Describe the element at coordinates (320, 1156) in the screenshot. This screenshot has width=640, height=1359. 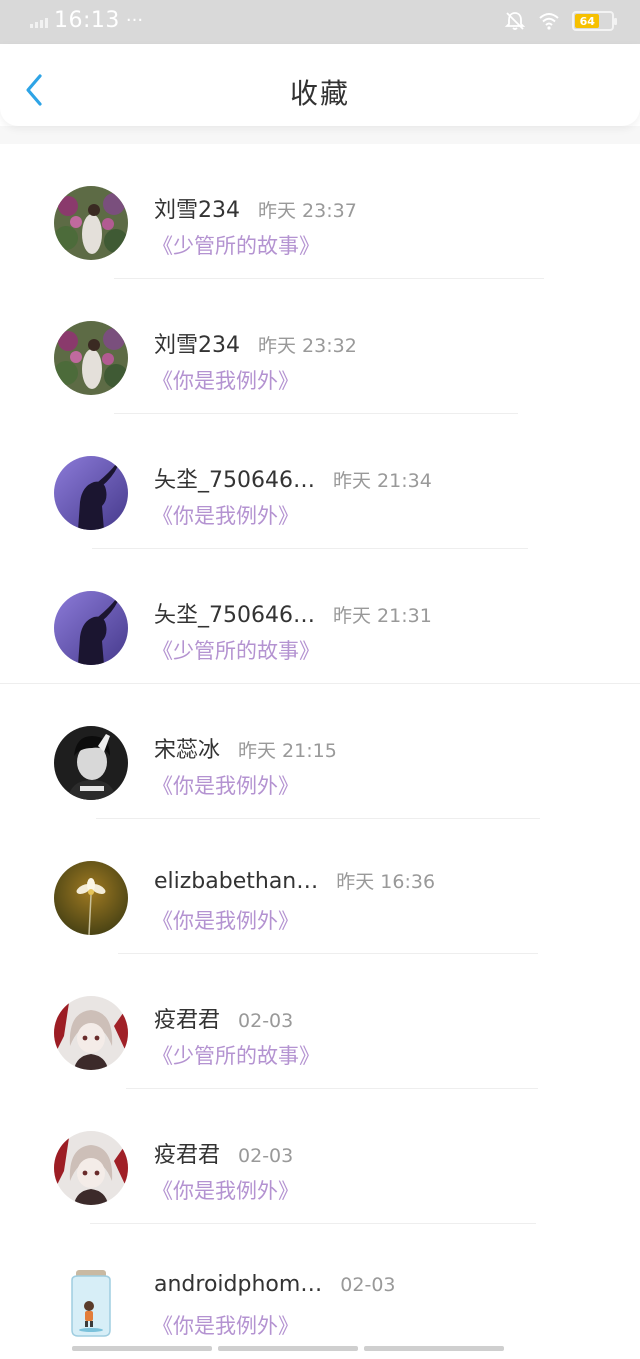
I see `list-item: 疫君君 02-03 《你是我例外》` at that location.